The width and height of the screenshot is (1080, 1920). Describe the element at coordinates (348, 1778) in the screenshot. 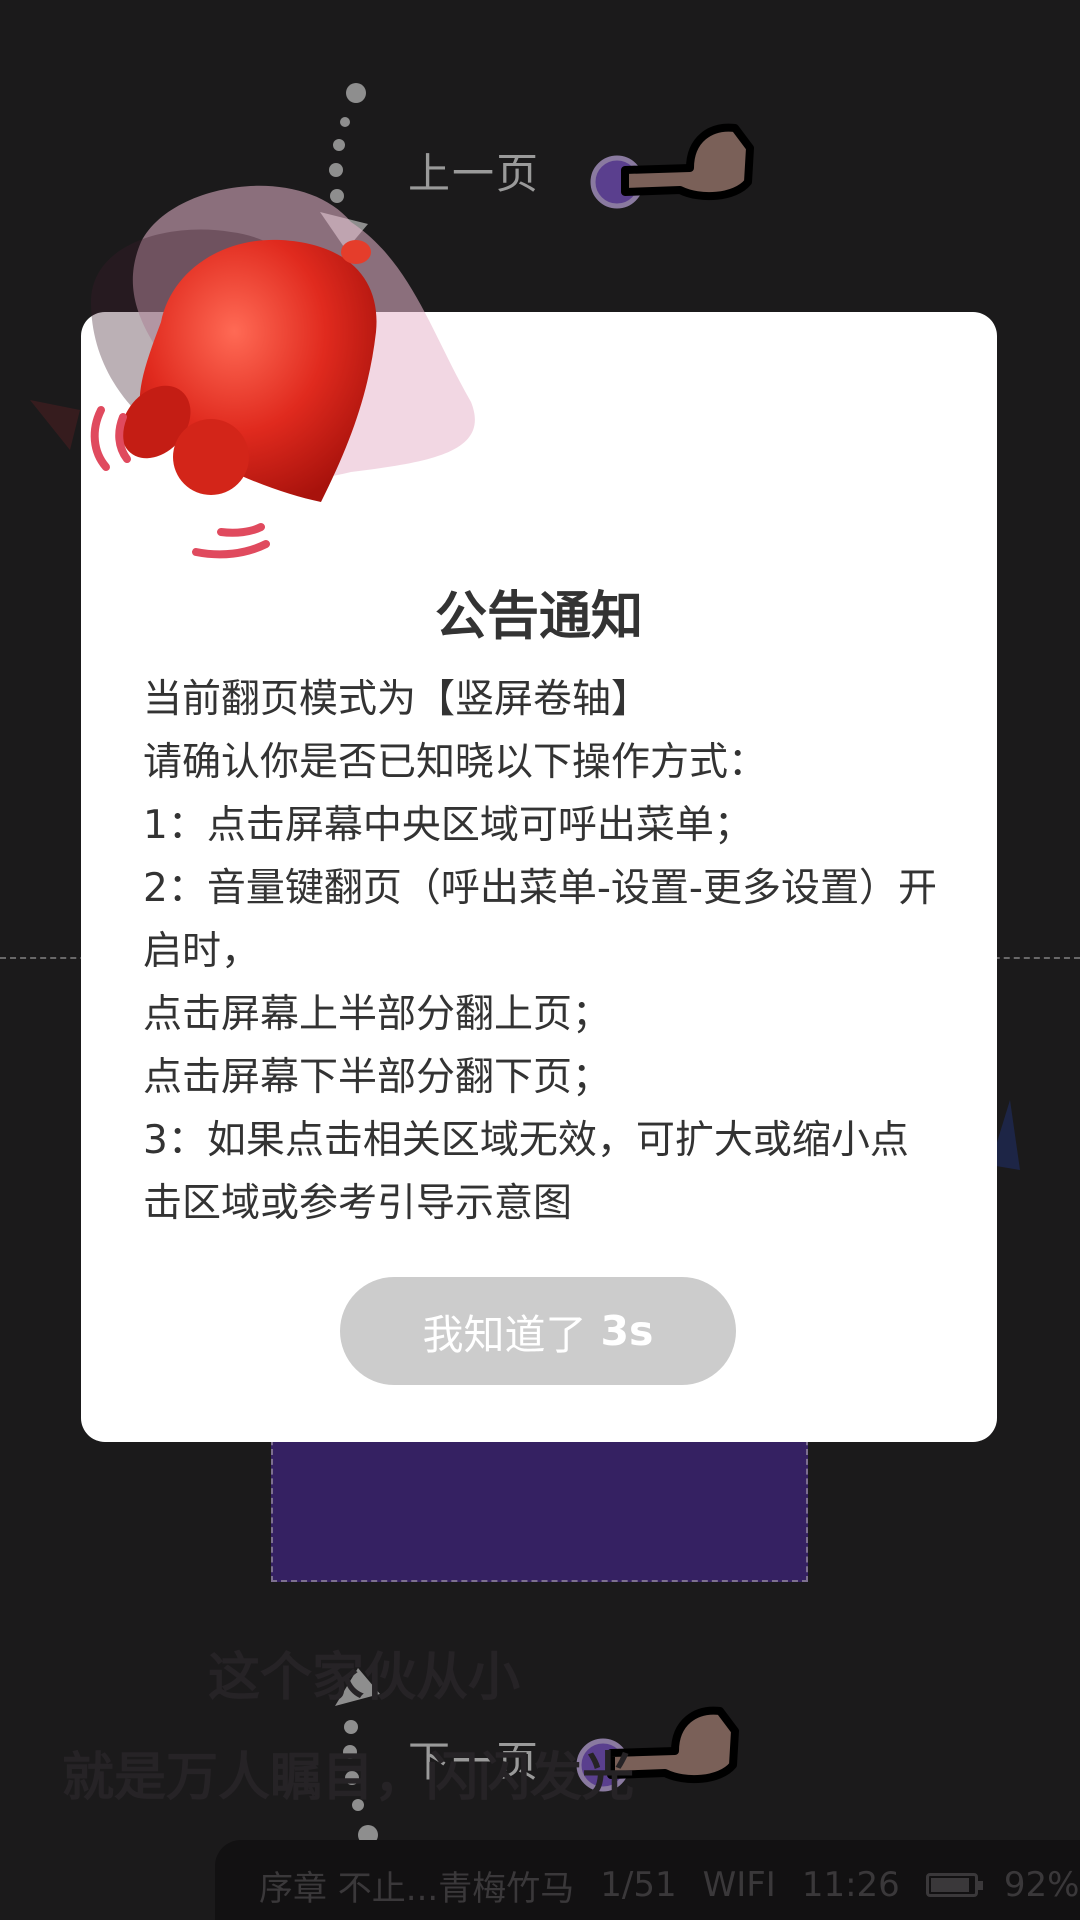

I see `story-text: 就是万人瞩目，闪闪发光` at that location.